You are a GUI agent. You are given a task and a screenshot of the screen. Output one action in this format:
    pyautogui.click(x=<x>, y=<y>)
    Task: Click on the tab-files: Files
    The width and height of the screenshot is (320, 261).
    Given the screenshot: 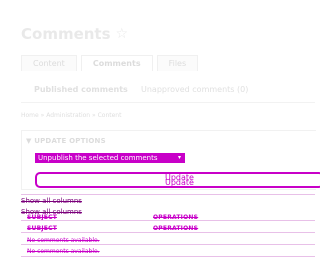 What is the action you would take?
    pyautogui.click(x=177, y=63)
    